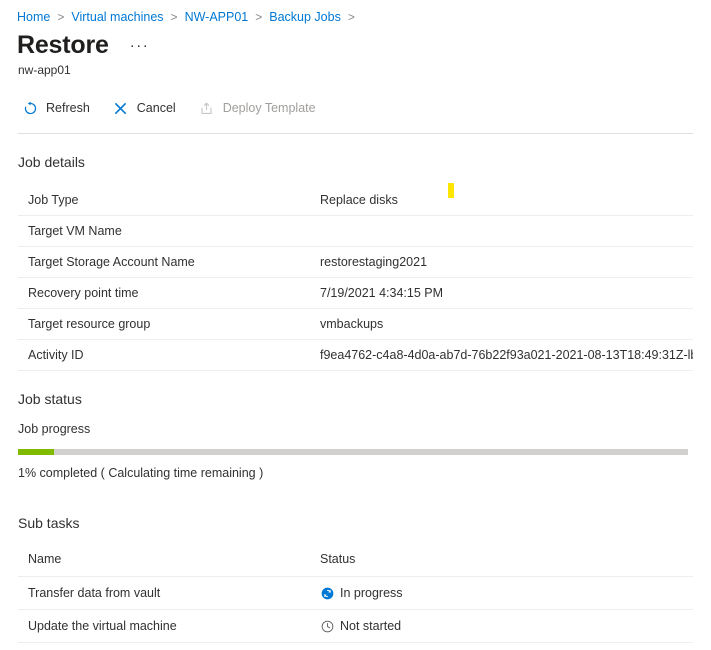 Image resolution: width=711 pixels, height=650 pixels. I want to click on refresh-icon, so click(30, 108).